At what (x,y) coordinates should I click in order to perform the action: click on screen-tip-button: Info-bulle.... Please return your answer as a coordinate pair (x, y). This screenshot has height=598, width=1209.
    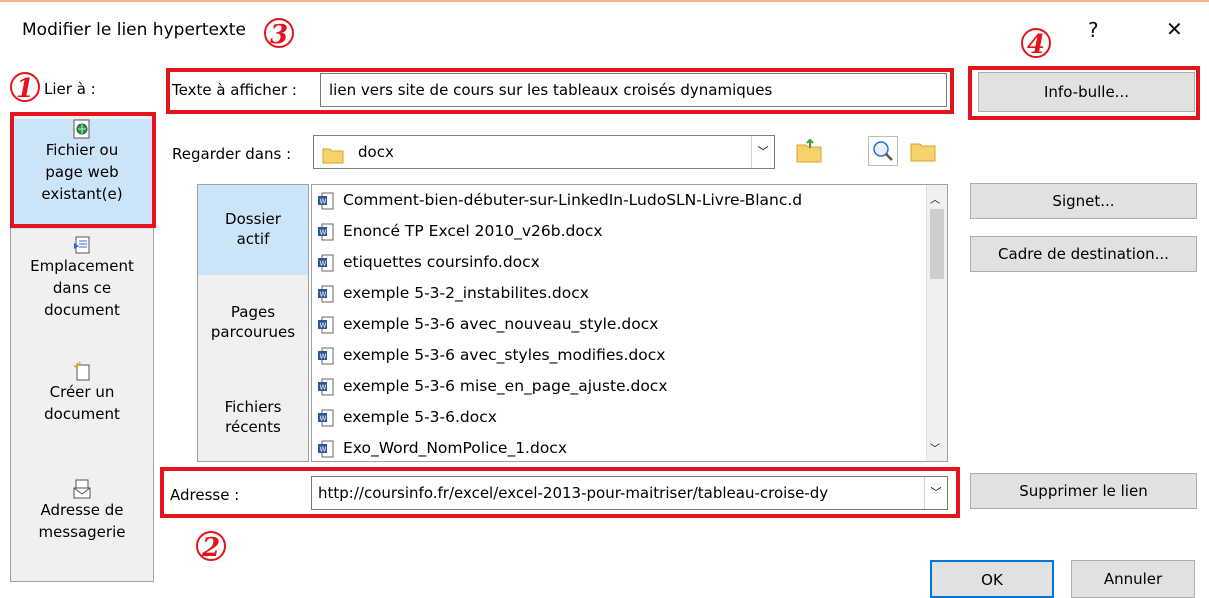
    Looking at the image, I should click on (1086, 92).